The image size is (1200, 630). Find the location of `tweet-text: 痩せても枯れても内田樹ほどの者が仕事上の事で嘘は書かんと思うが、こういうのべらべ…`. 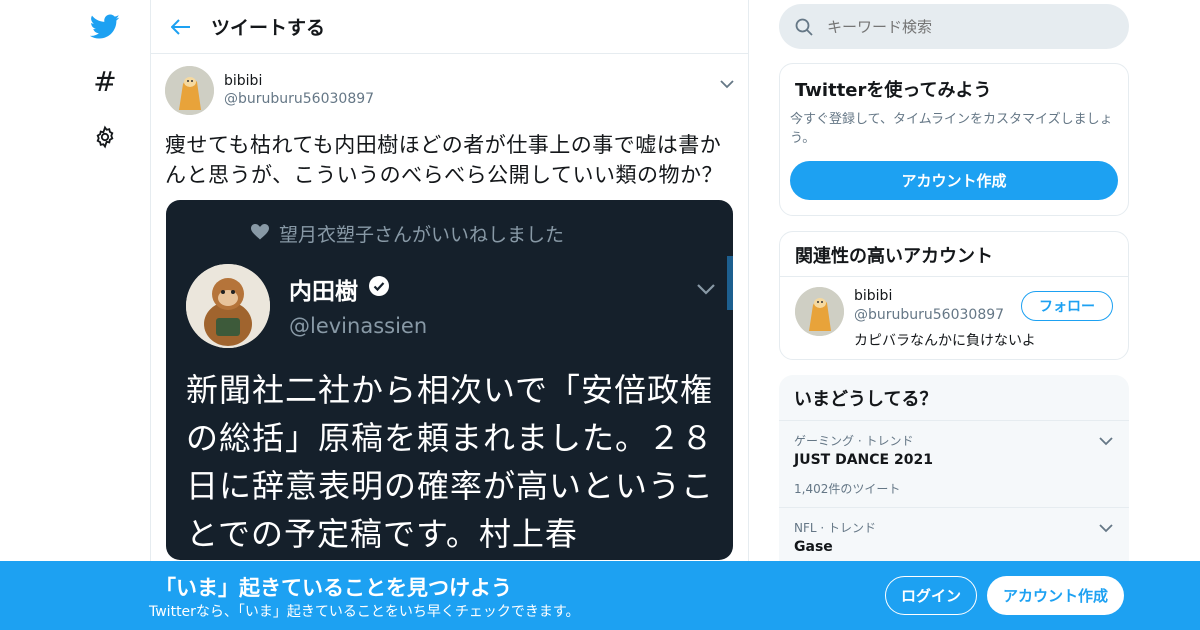

tweet-text: 痩せても枯れても内田樹ほどの者が仕事上の事で嘘は書かんと思うが、こういうのべらべ… is located at coordinates (444, 160).